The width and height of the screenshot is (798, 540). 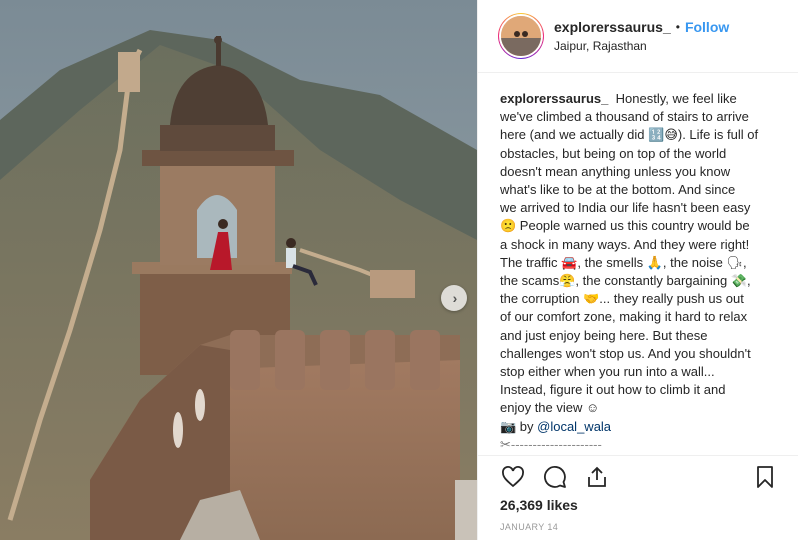 I want to click on caption-line: doesn't mean anything unless you know, so click(x=615, y=171).